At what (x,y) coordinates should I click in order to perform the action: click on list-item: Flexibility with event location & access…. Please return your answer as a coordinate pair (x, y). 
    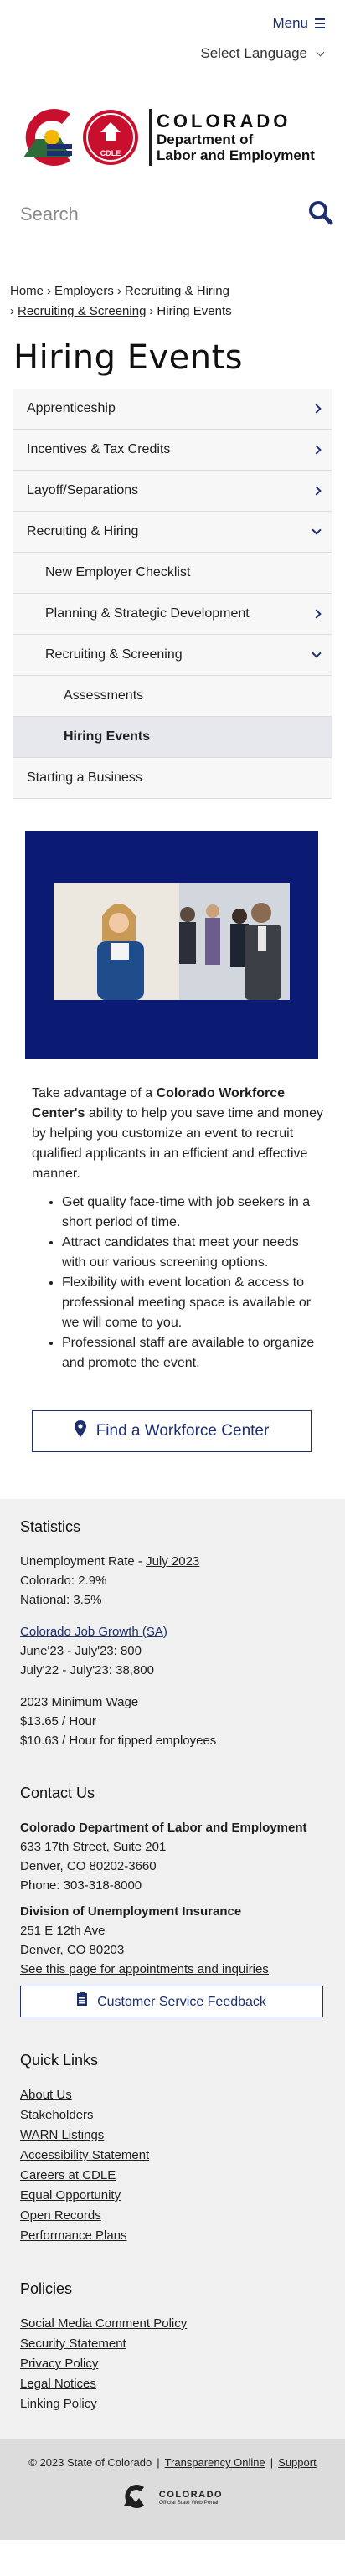
    Looking at the image, I should click on (192, 1303).